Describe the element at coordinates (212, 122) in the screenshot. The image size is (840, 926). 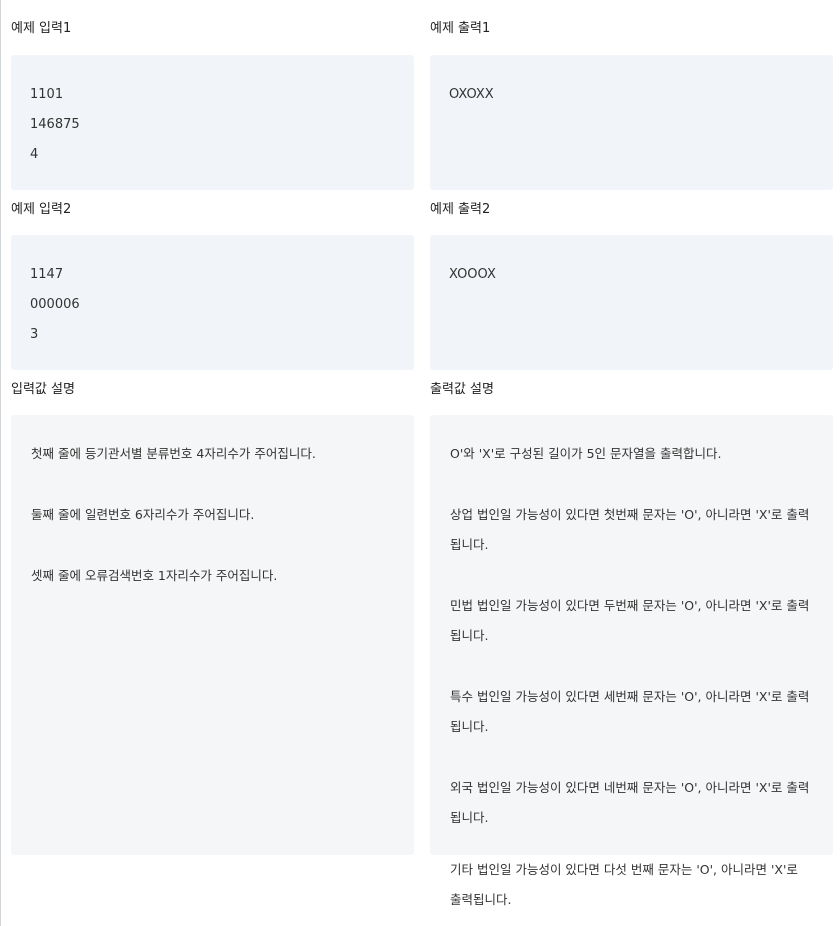
I see `example-input-1-box: 1101 146875 4` at that location.